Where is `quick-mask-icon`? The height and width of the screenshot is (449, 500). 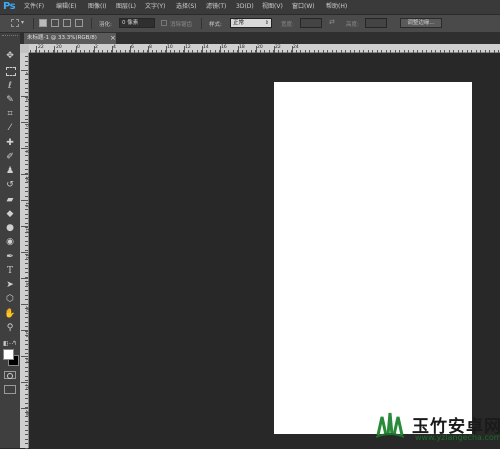
quick-mask-icon is located at coordinates (10, 375).